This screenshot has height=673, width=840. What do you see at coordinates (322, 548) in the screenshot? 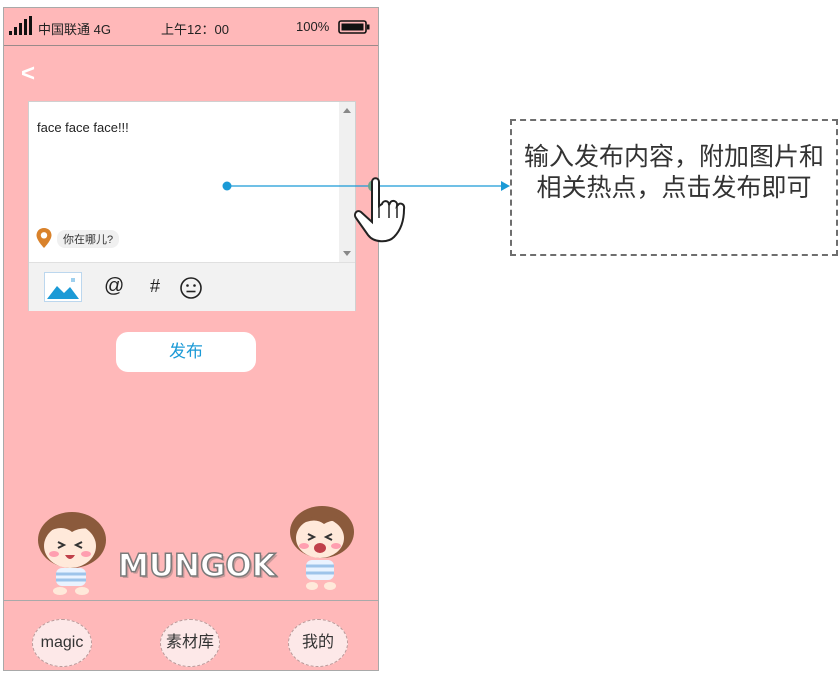
I see `mascot-right-illustration` at bounding box center [322, 548].